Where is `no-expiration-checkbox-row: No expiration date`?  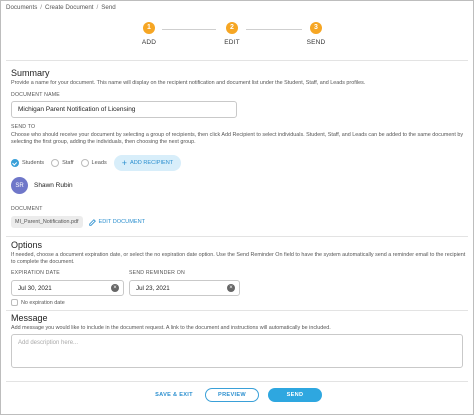
no-expiration-checkbox-row: No expiration date is located at coordinates (38, 302).